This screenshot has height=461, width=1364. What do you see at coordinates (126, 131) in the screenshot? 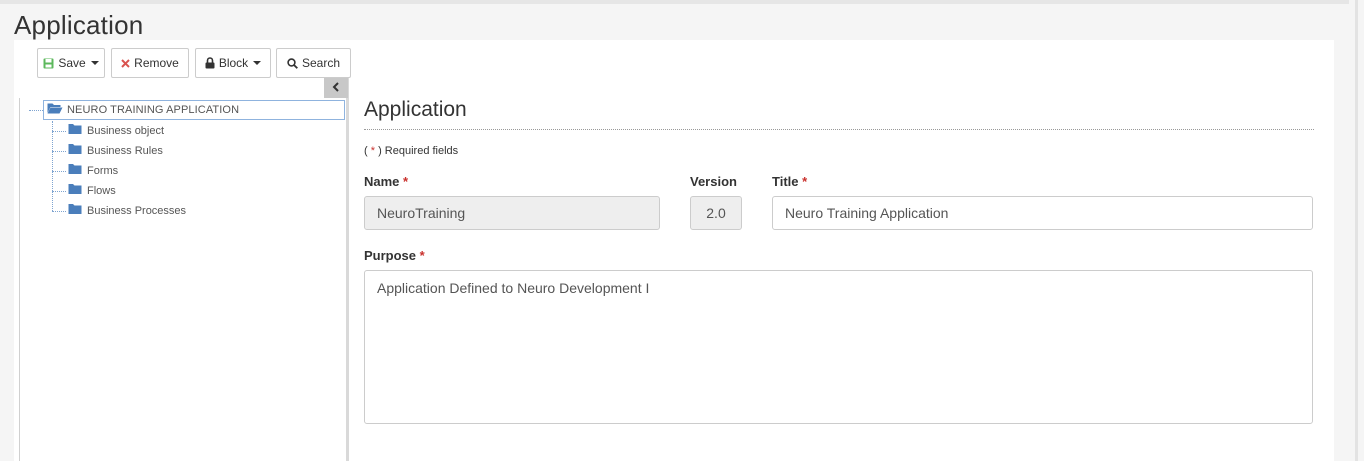
I see `tree-item-label: Business object` at bounding box center [126, 131].